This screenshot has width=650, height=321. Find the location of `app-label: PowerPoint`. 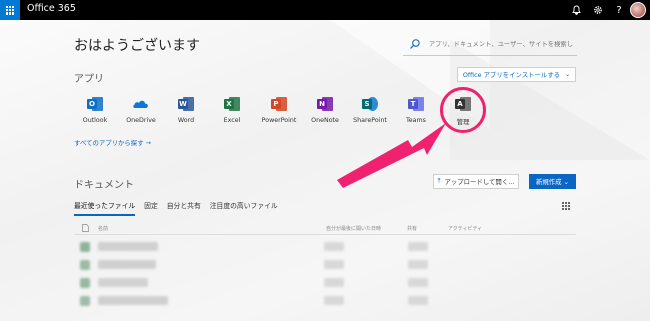

app-label: PowerPoint is located at coordinates (279, 120).